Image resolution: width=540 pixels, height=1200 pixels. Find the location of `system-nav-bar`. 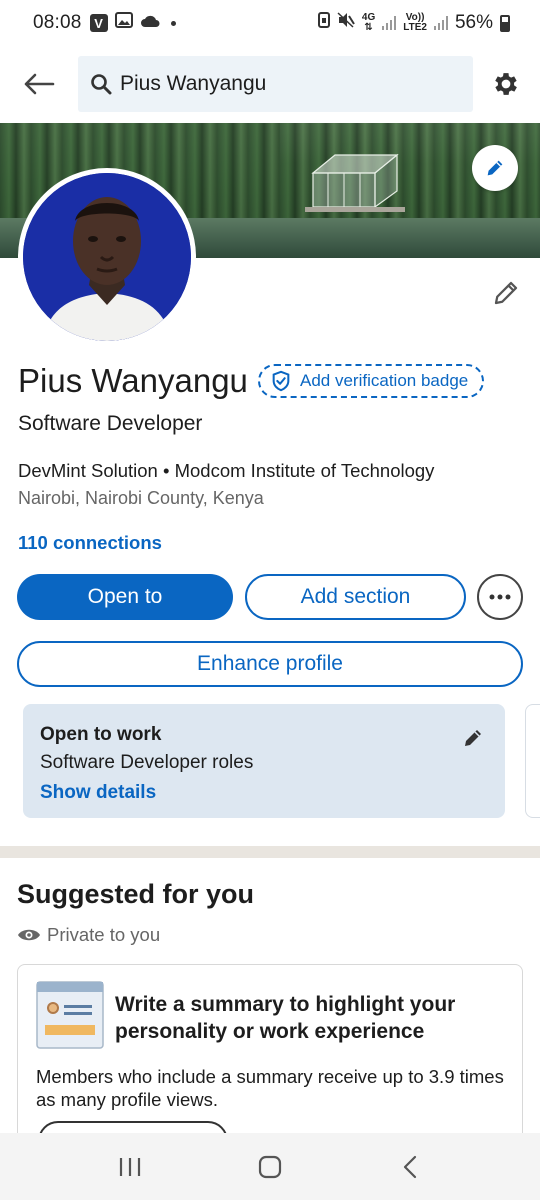

system-nav-bar is located at coordinates (270, 1166).